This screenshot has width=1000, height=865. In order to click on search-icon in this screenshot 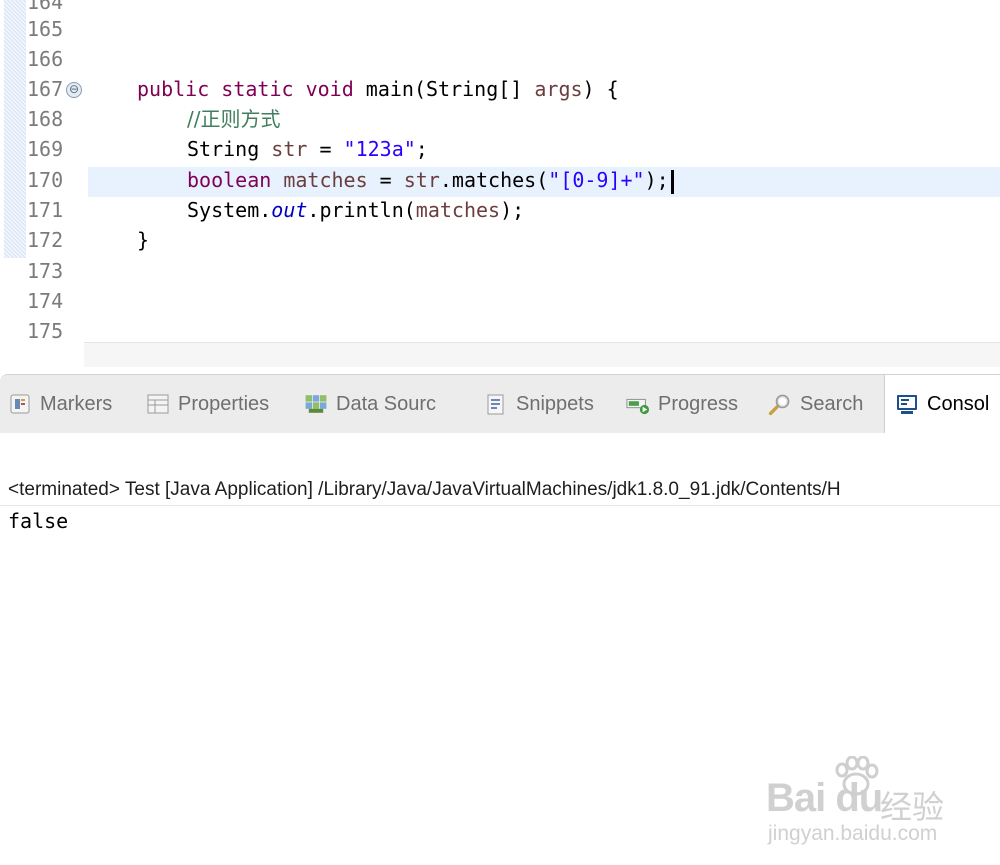, I will do `click(780, 404)`.